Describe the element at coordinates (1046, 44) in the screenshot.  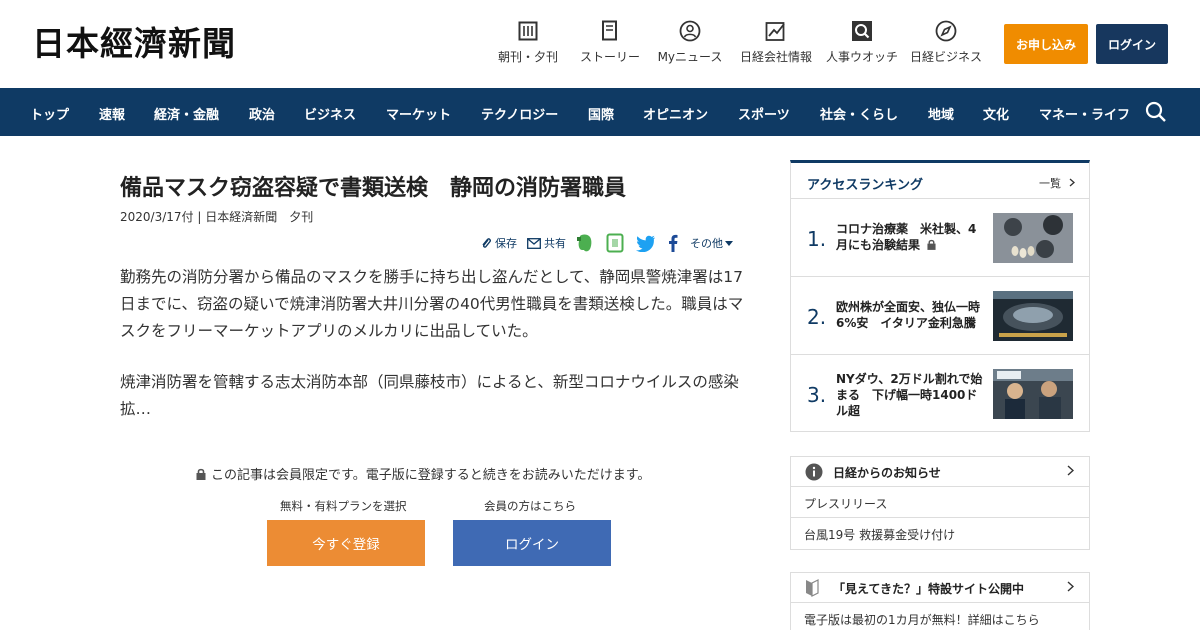
I see `apply-button: お申し込み` at that location.